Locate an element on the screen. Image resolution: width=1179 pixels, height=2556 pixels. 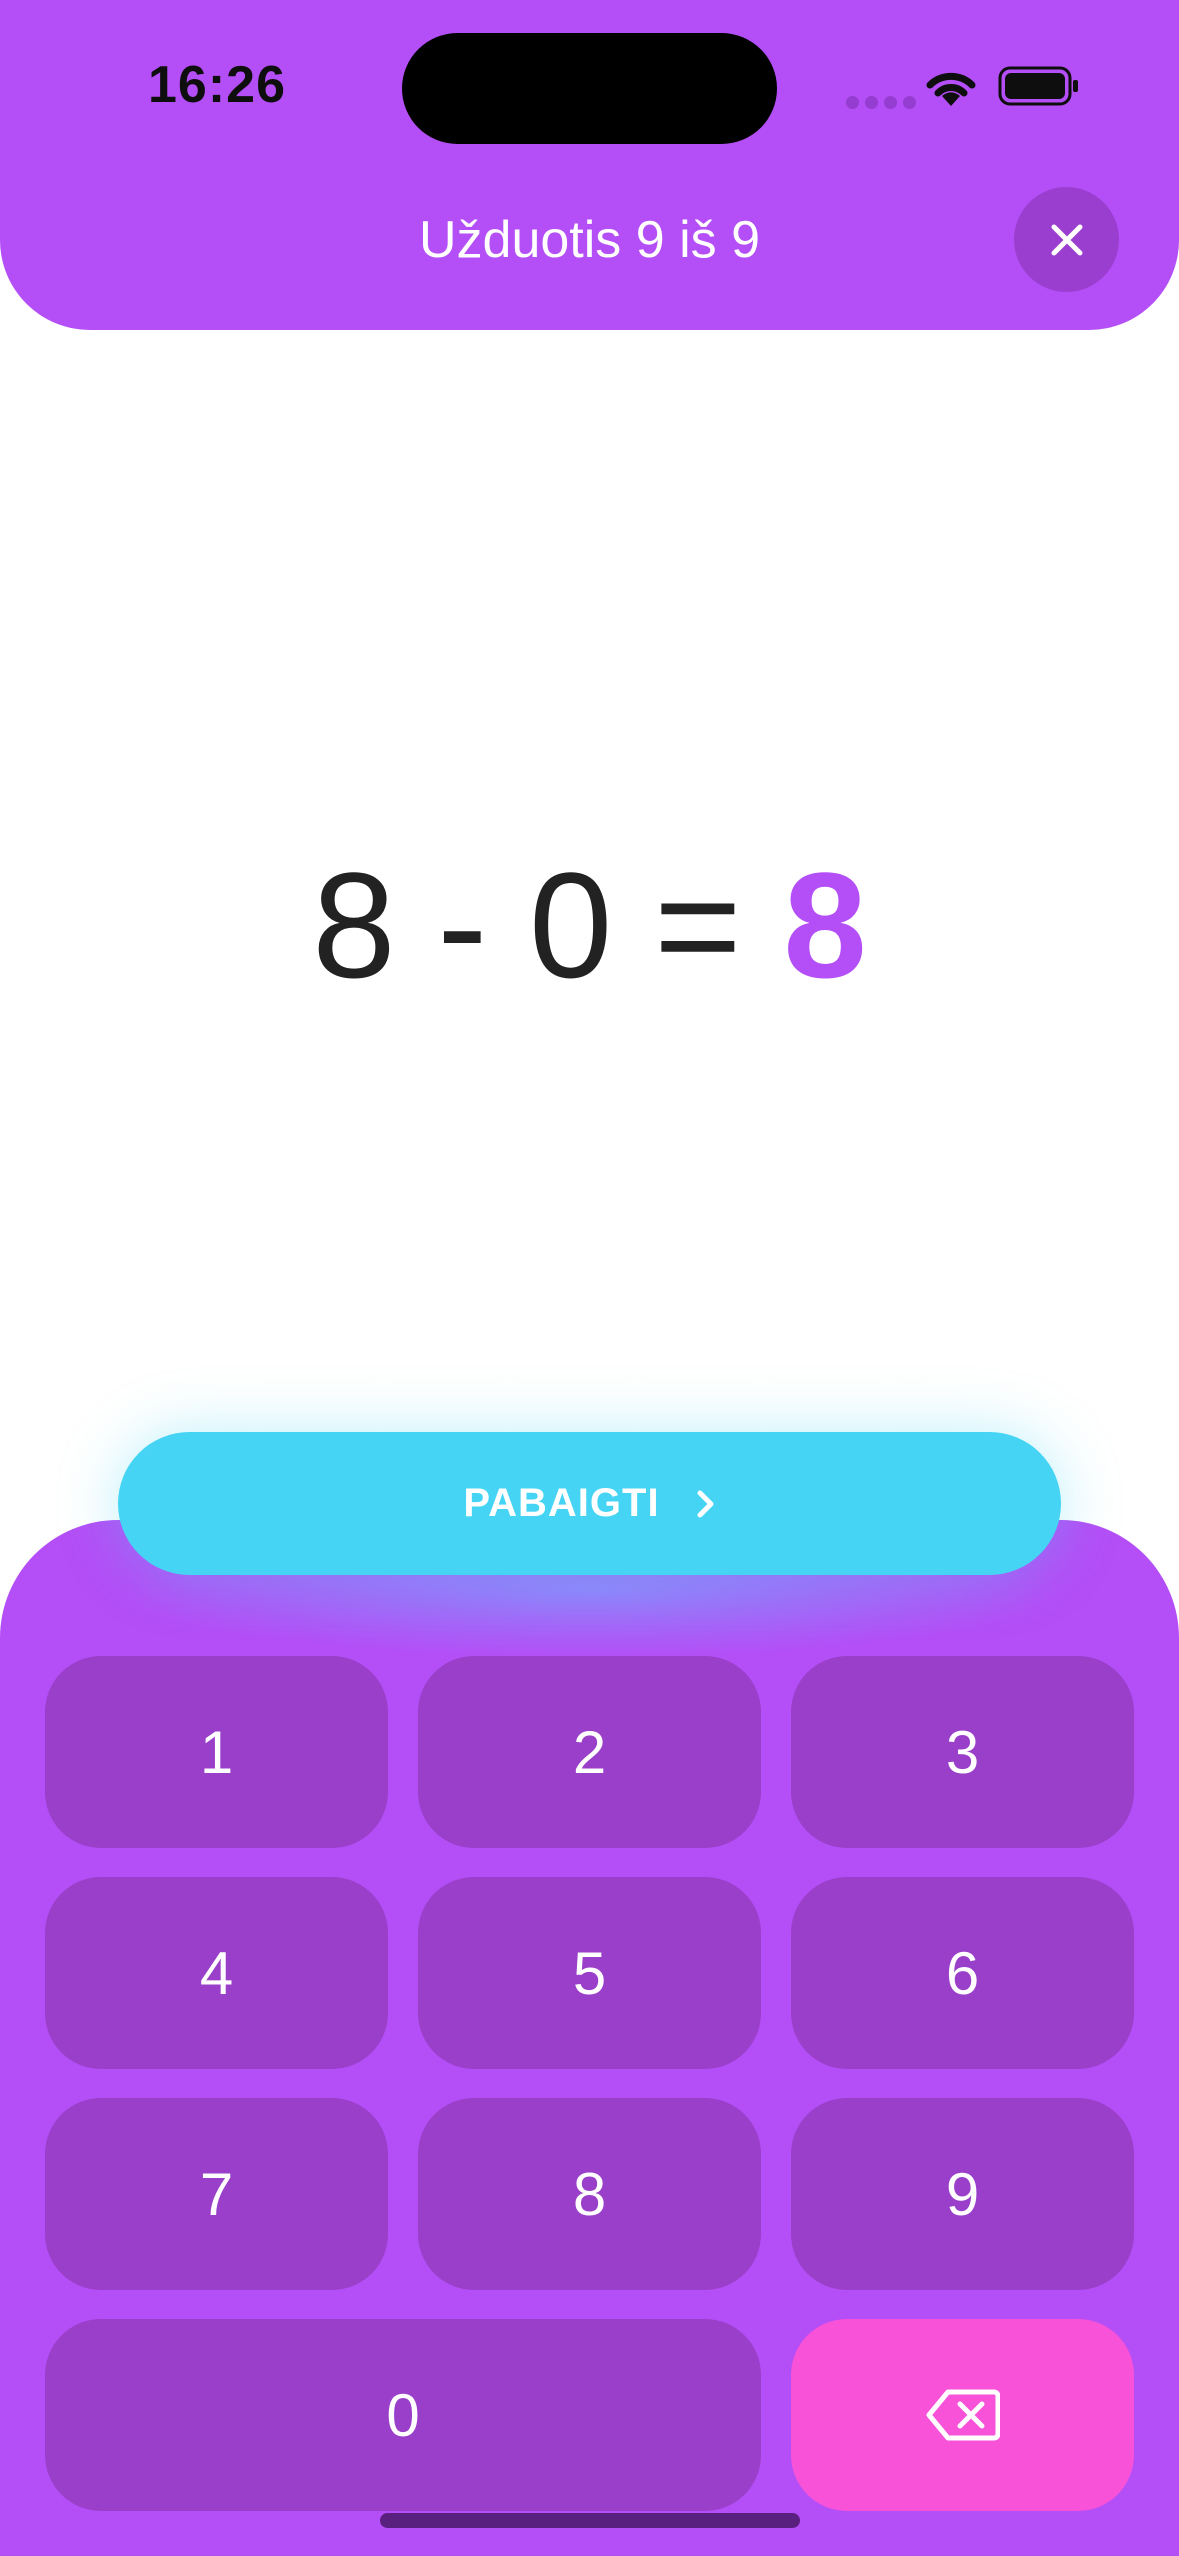
wifi-icon is located at coordinates (951, 89).